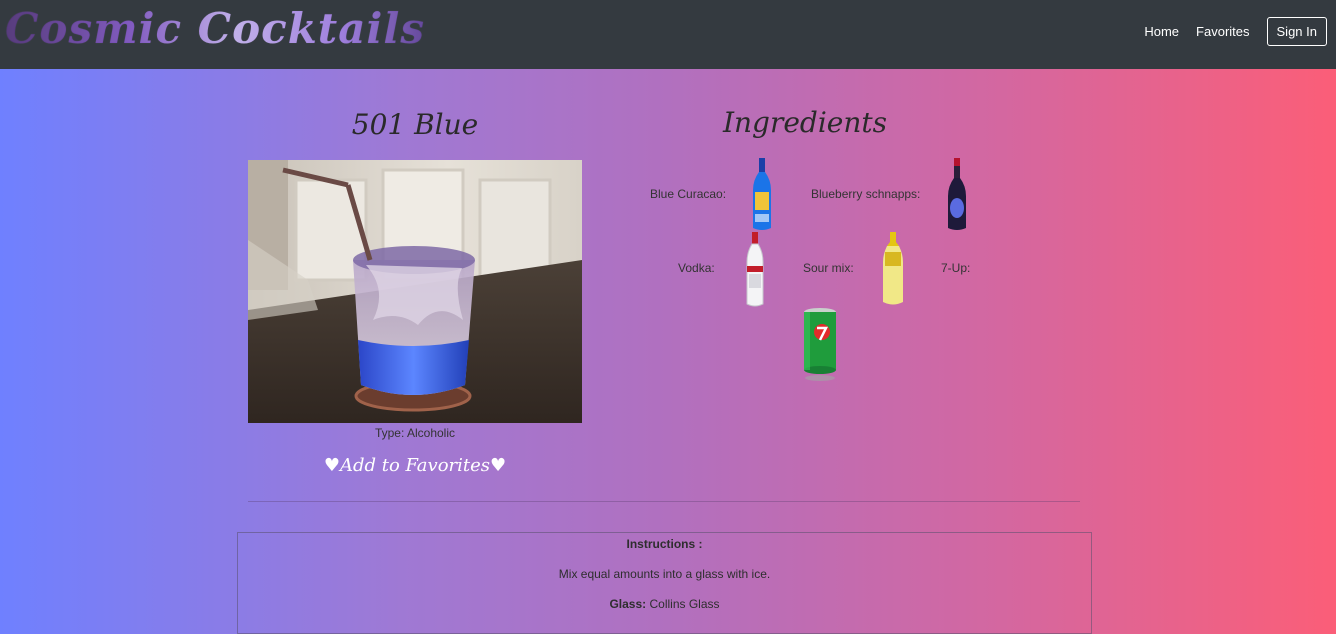 This screenshot has width=1336, height=634. Describe the element at coordinates (866, 194) in the screenshot. I see `ingredient-label: Blueberry schnapps:` at that location.